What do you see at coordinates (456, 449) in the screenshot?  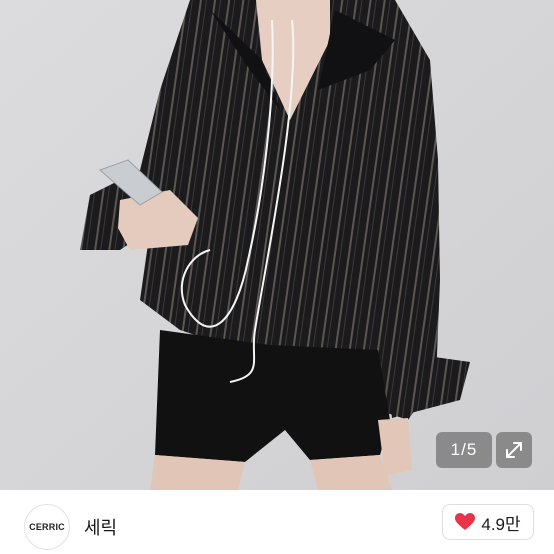 I see `image-counter-current: 1` at bounding box center [456, 449].